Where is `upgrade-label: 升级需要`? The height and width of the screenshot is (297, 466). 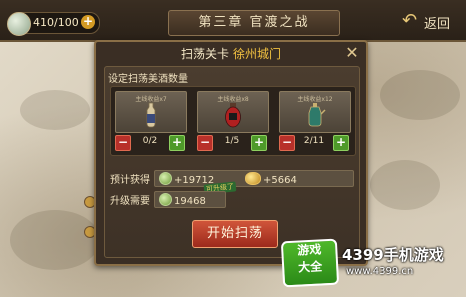 upgrade-label: 升级需要 is located at coordinates (130, 201).